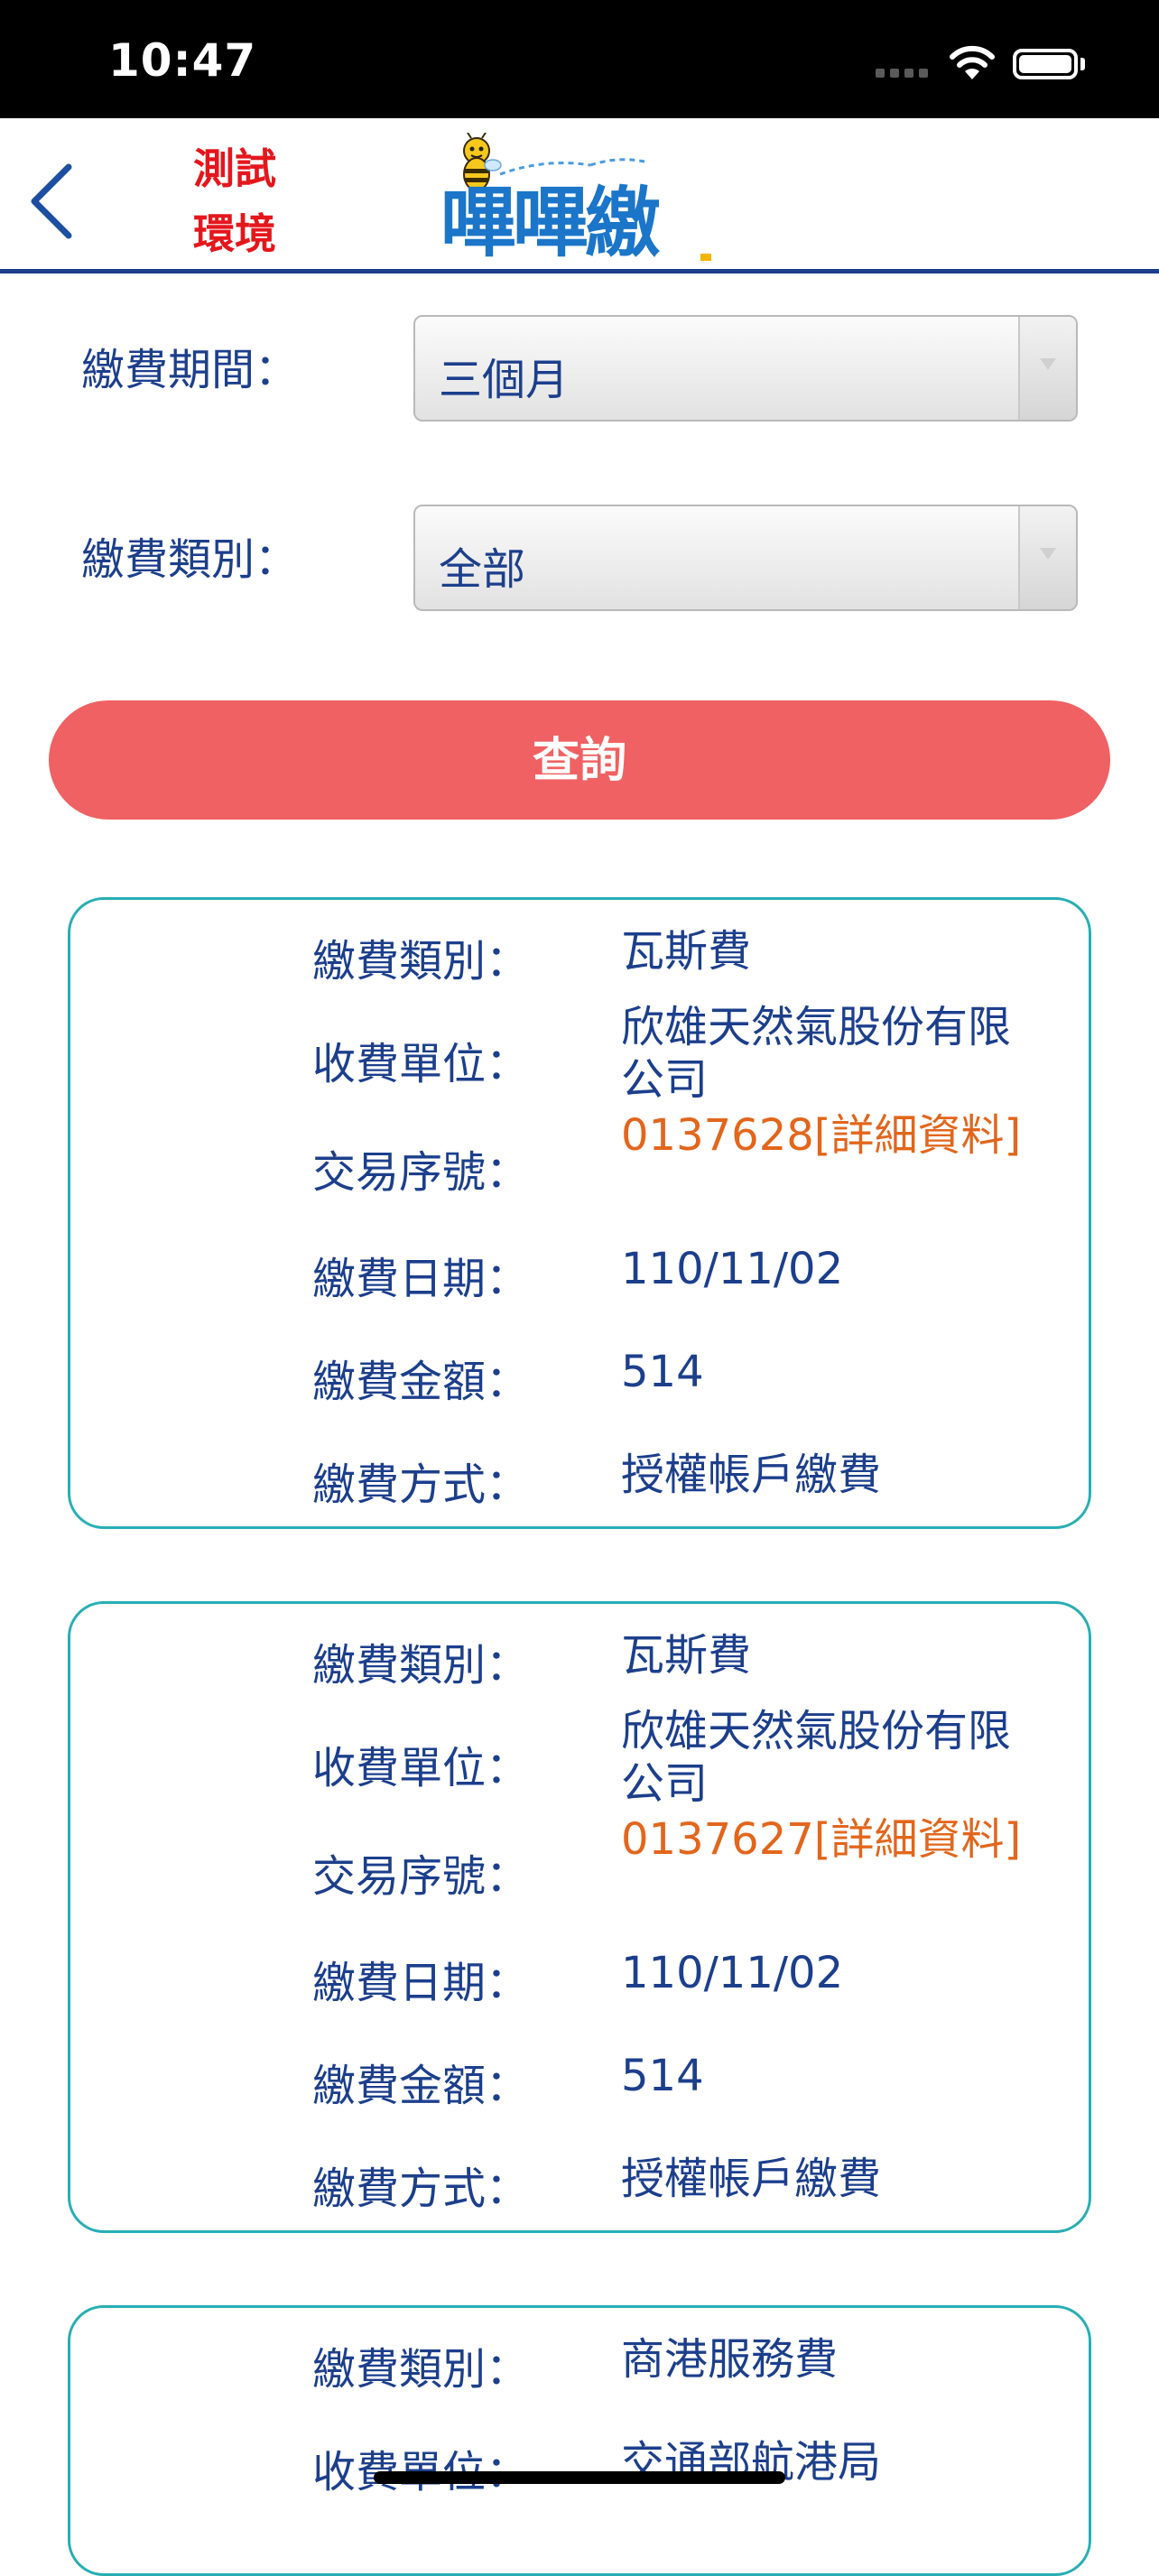 Image resolution: width=1159 pixels, height=2576 pixels. I want to click on detail-link: 0137628[詳細資料], so click(828, 1135).